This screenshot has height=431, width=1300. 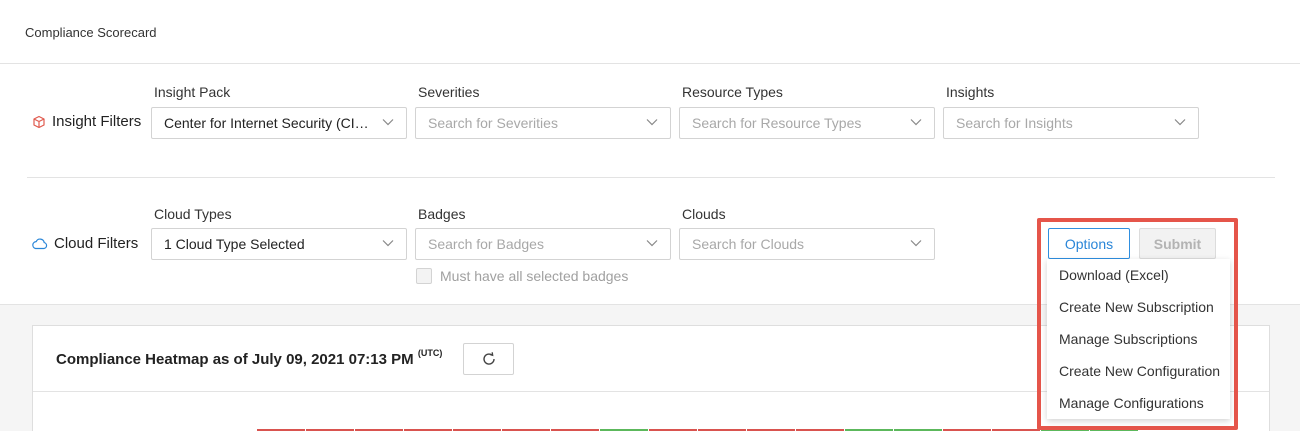 I want to click on severities-select: Search for Severities, so click(x=543, y=123).